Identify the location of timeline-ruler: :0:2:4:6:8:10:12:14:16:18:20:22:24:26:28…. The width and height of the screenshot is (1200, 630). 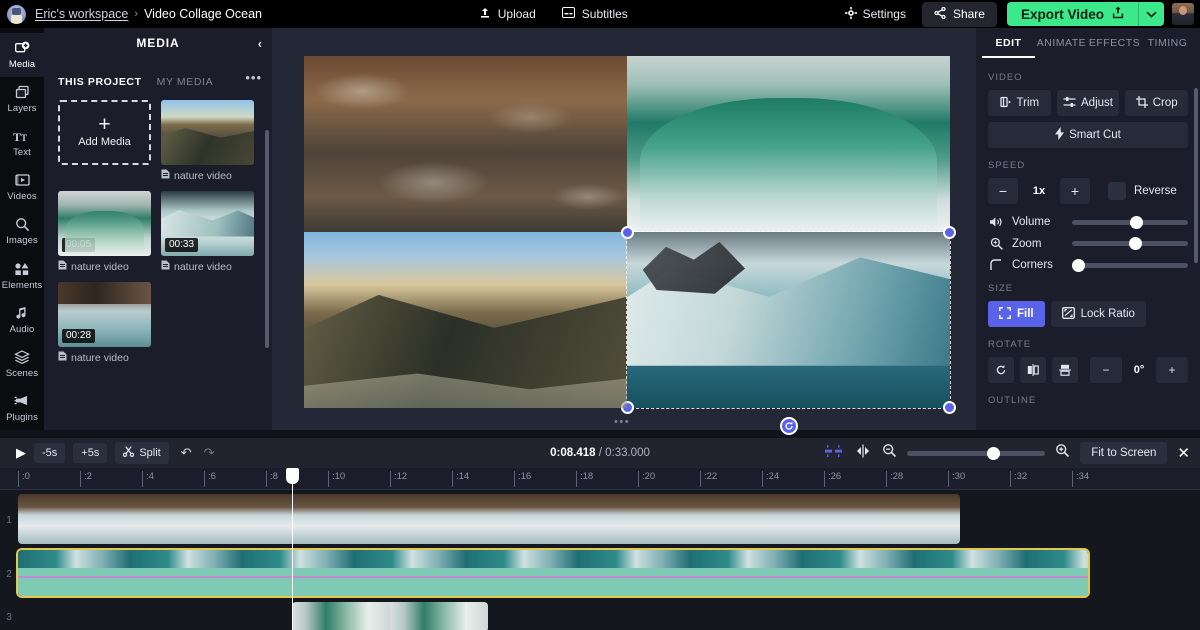
(600, 479).